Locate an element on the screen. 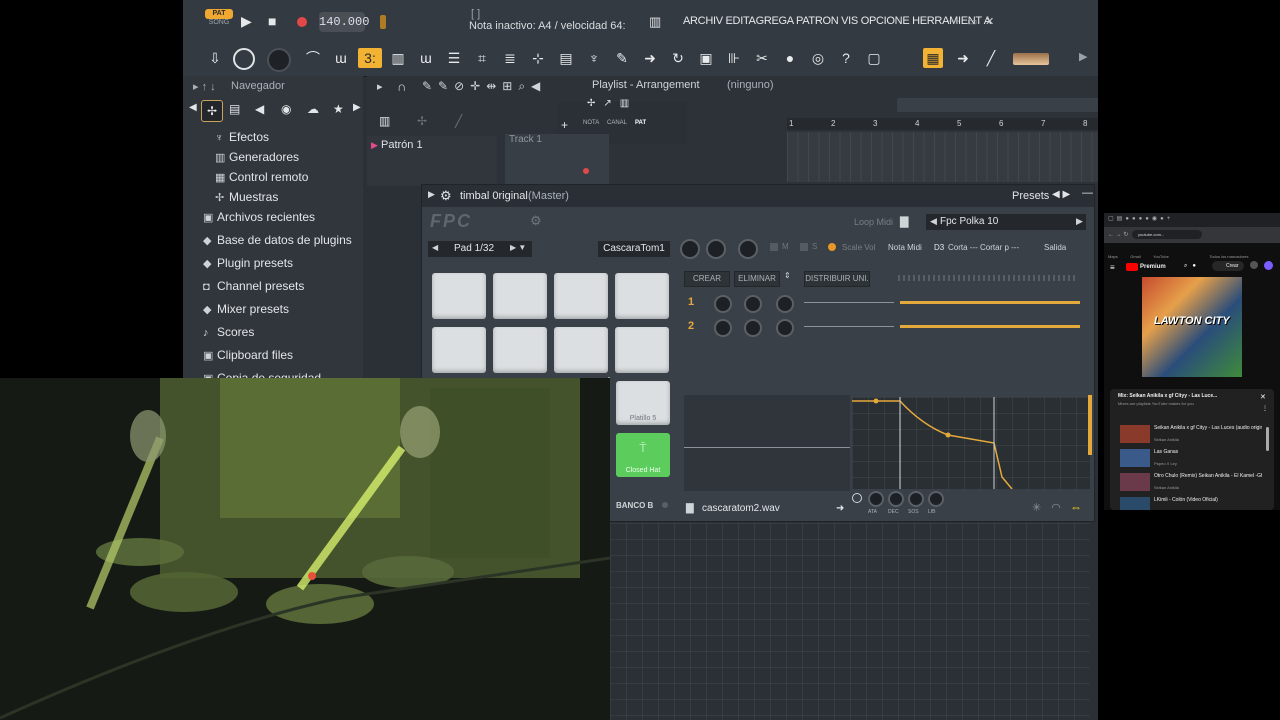 This screenshot has width=1280, height=720. video-thumbnail: LAWTON CITY is located at coordinates (1192, 327).